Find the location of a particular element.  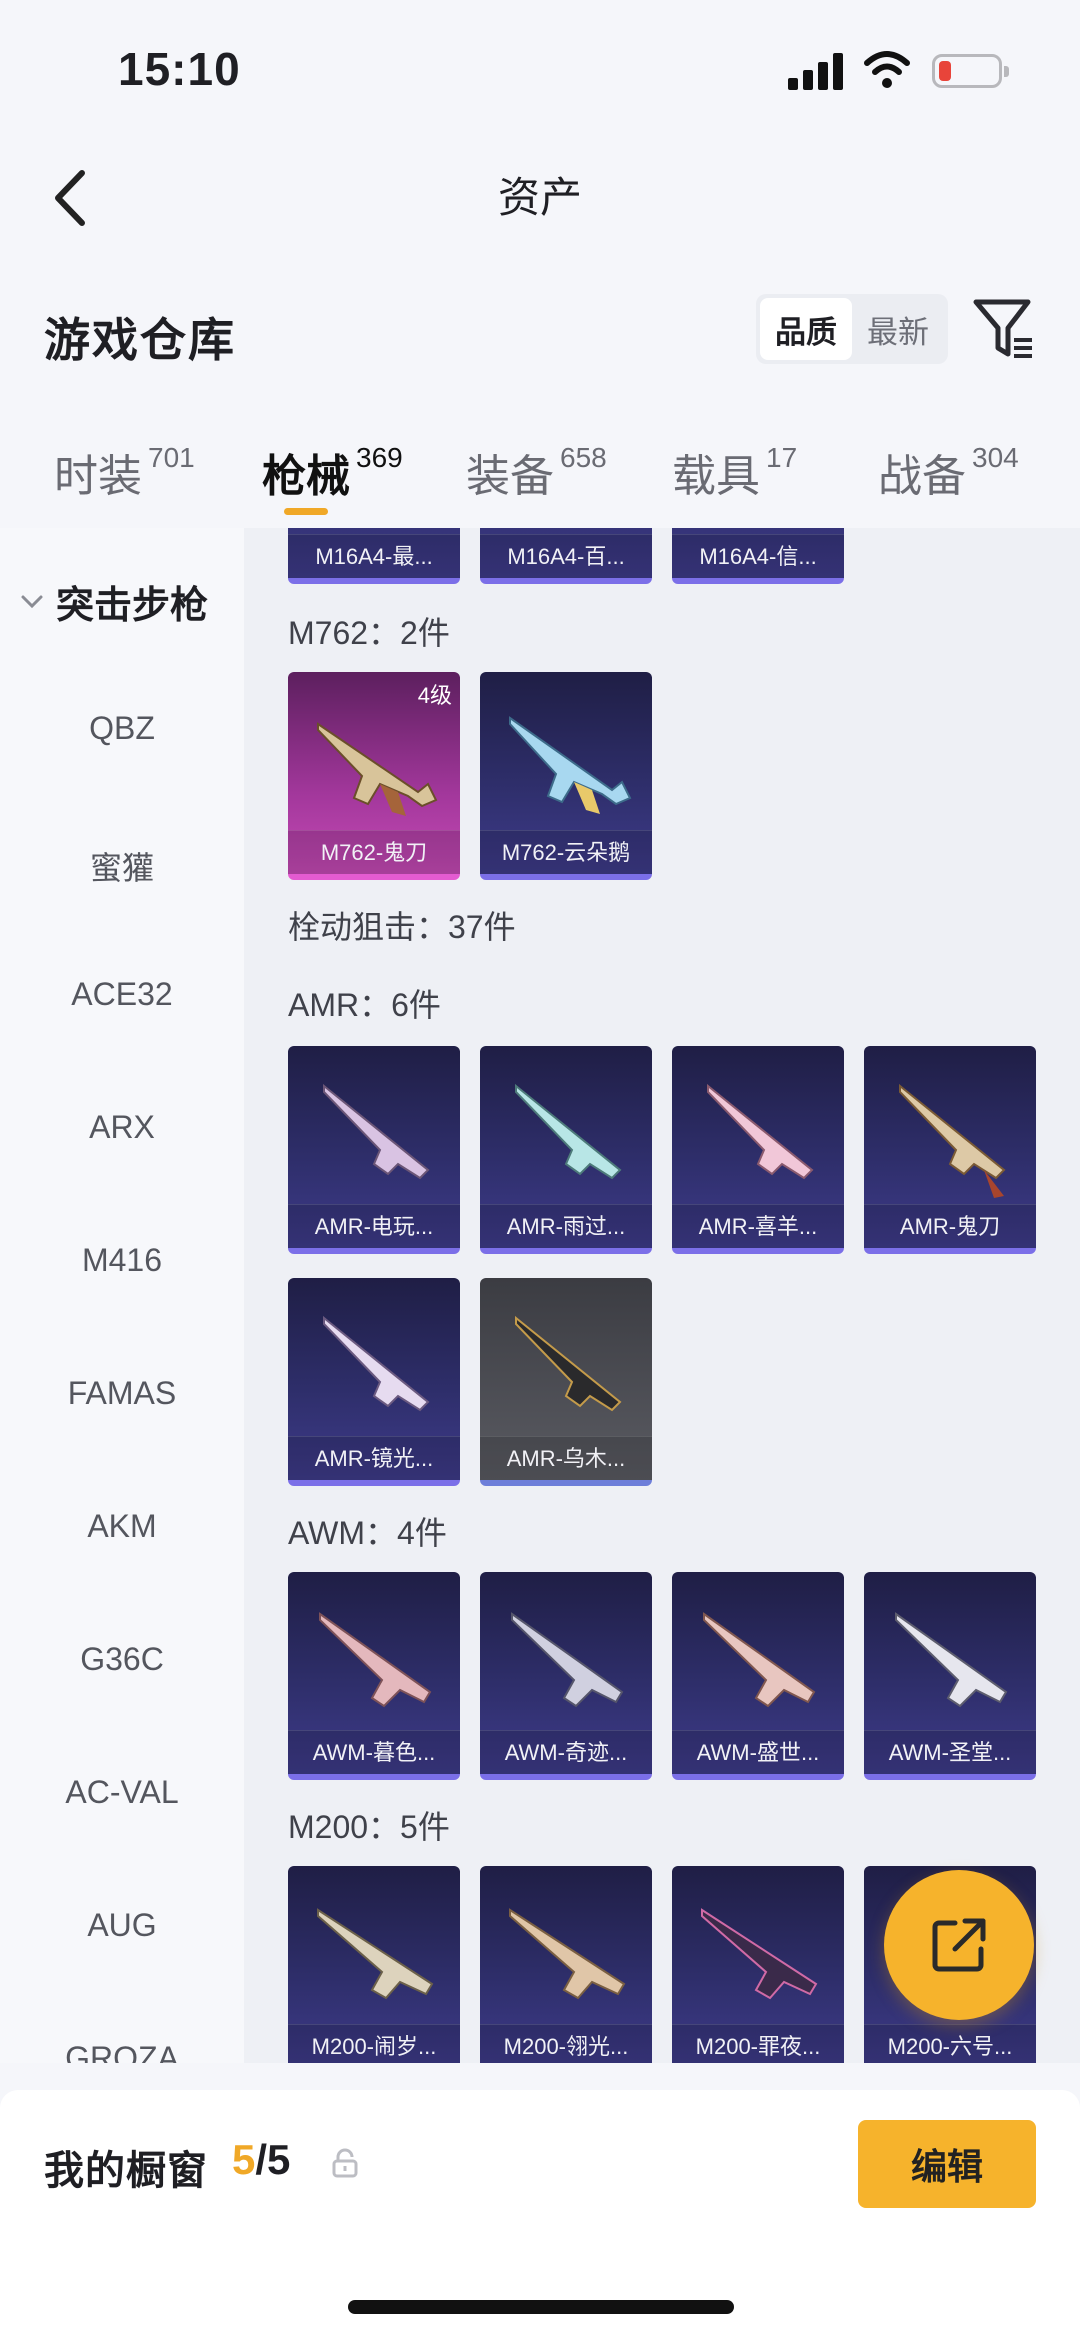

battery-icon is located at coordinates (970, 71).